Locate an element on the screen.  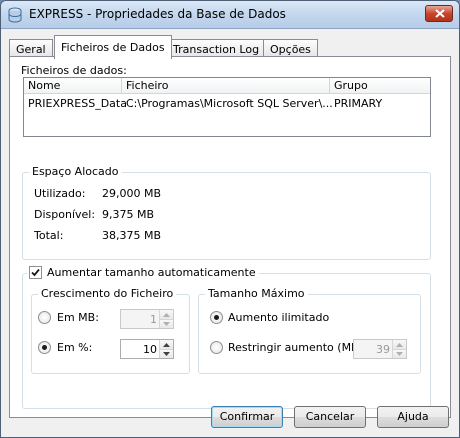
close-button is located at coordinates (439, 13).